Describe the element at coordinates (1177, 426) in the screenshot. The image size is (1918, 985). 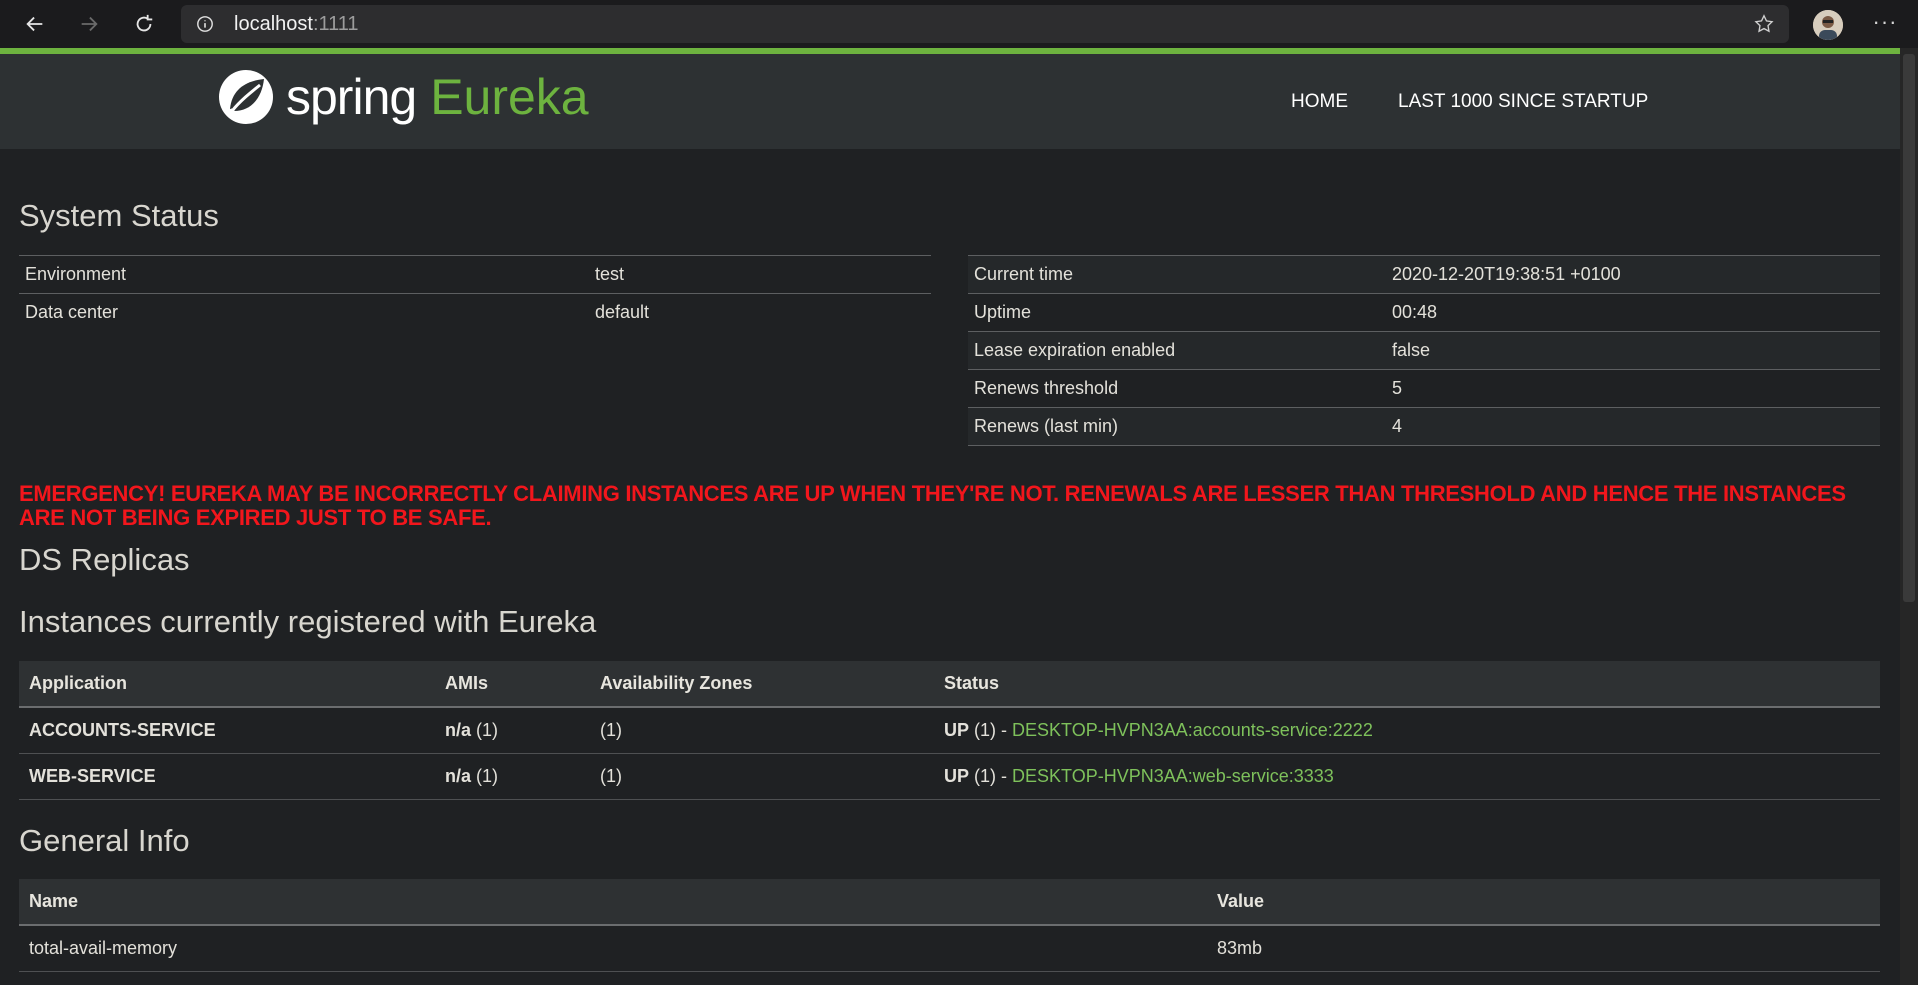
I see `status-label: Renews (last min)` at that location.